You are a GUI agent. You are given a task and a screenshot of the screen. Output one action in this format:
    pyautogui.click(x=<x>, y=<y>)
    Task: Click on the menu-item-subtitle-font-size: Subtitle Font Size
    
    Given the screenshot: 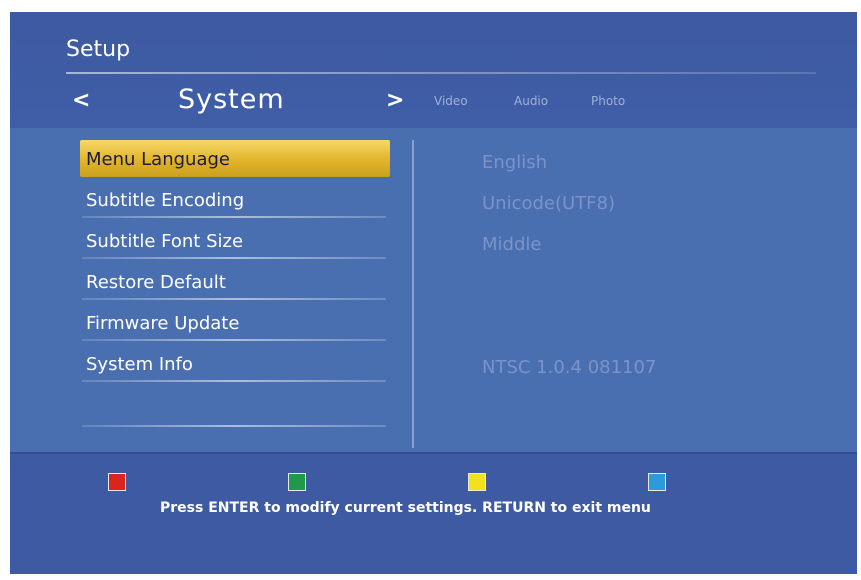 What is the action you would take?
    pyautogui.click(x=235, y=240)
    